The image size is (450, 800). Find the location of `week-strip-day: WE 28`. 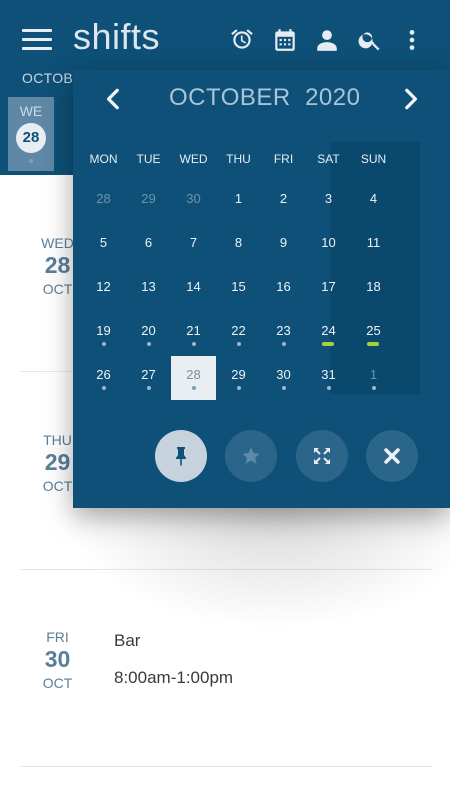

week-strip-day: WE 28 is located at coordinates (31, 134).